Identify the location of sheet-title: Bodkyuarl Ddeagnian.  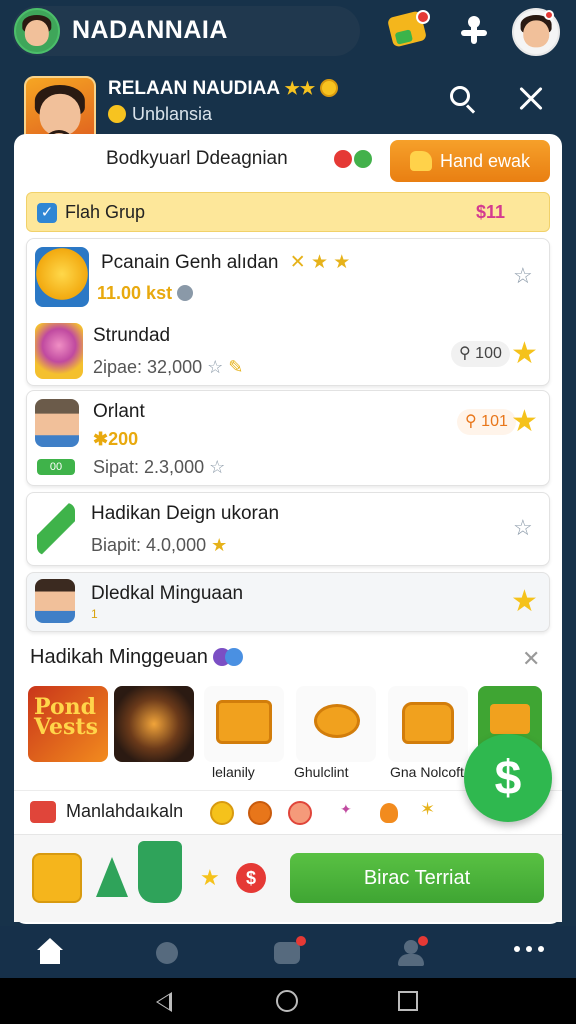
(197, 158).